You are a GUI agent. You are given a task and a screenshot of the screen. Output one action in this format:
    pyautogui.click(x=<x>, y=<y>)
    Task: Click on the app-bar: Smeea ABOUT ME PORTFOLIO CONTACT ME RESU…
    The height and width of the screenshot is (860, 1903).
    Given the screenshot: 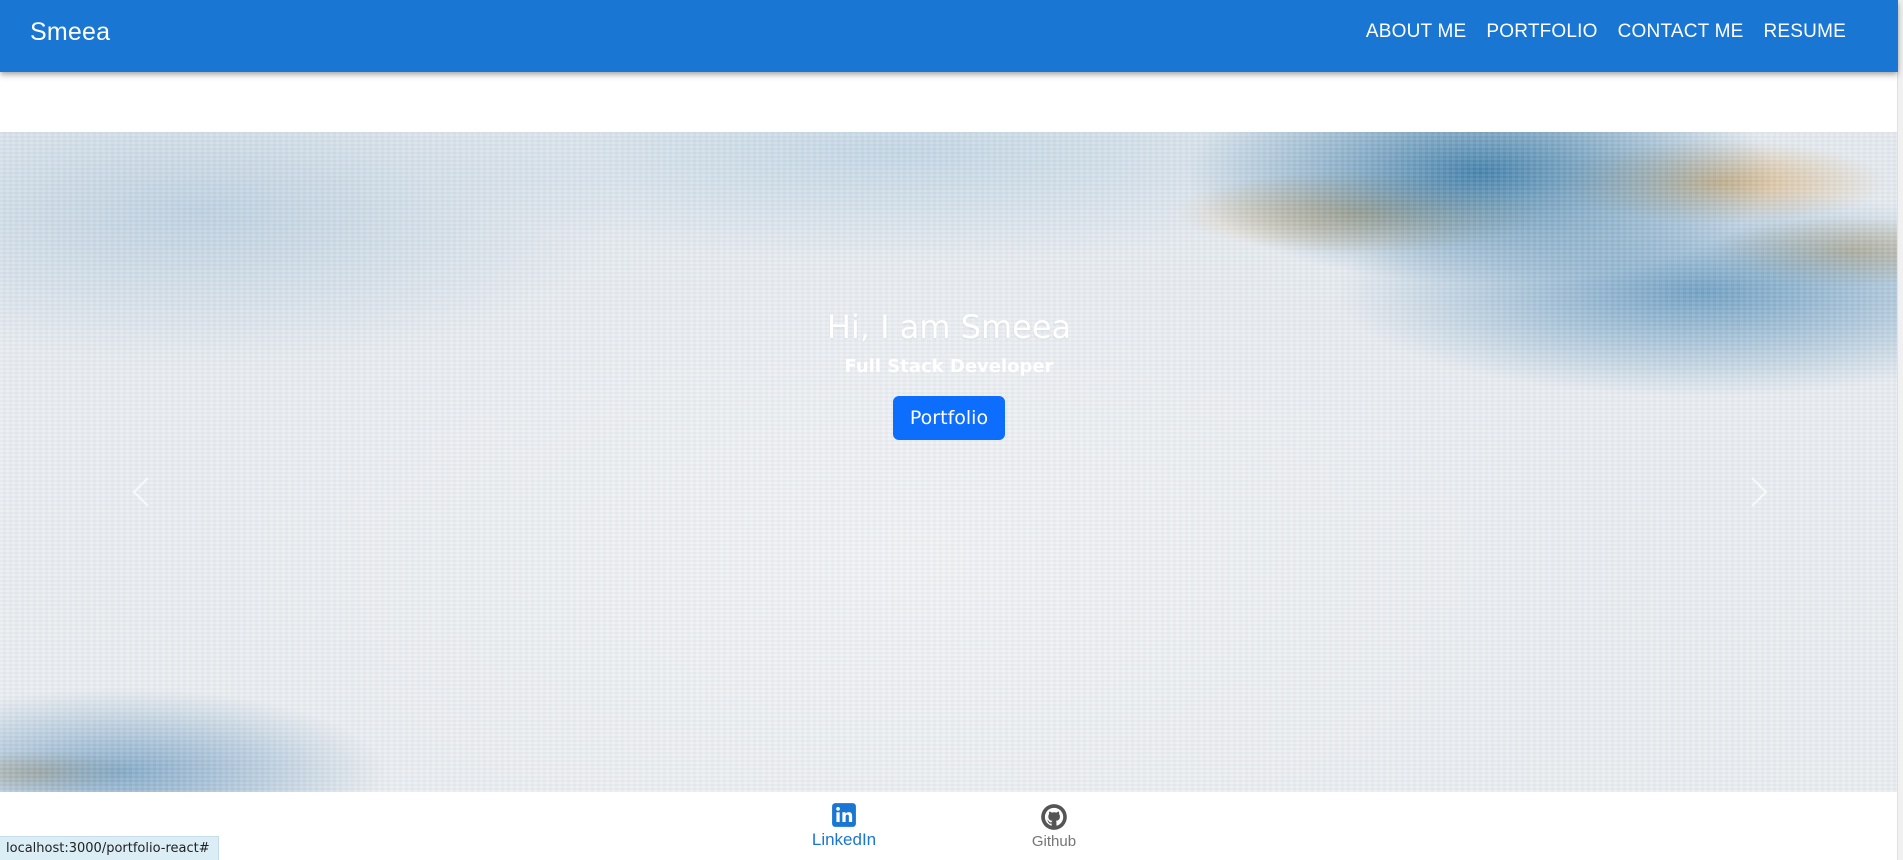 What is the action you would take?
    pyautogui.click(x=949, y=36)
    